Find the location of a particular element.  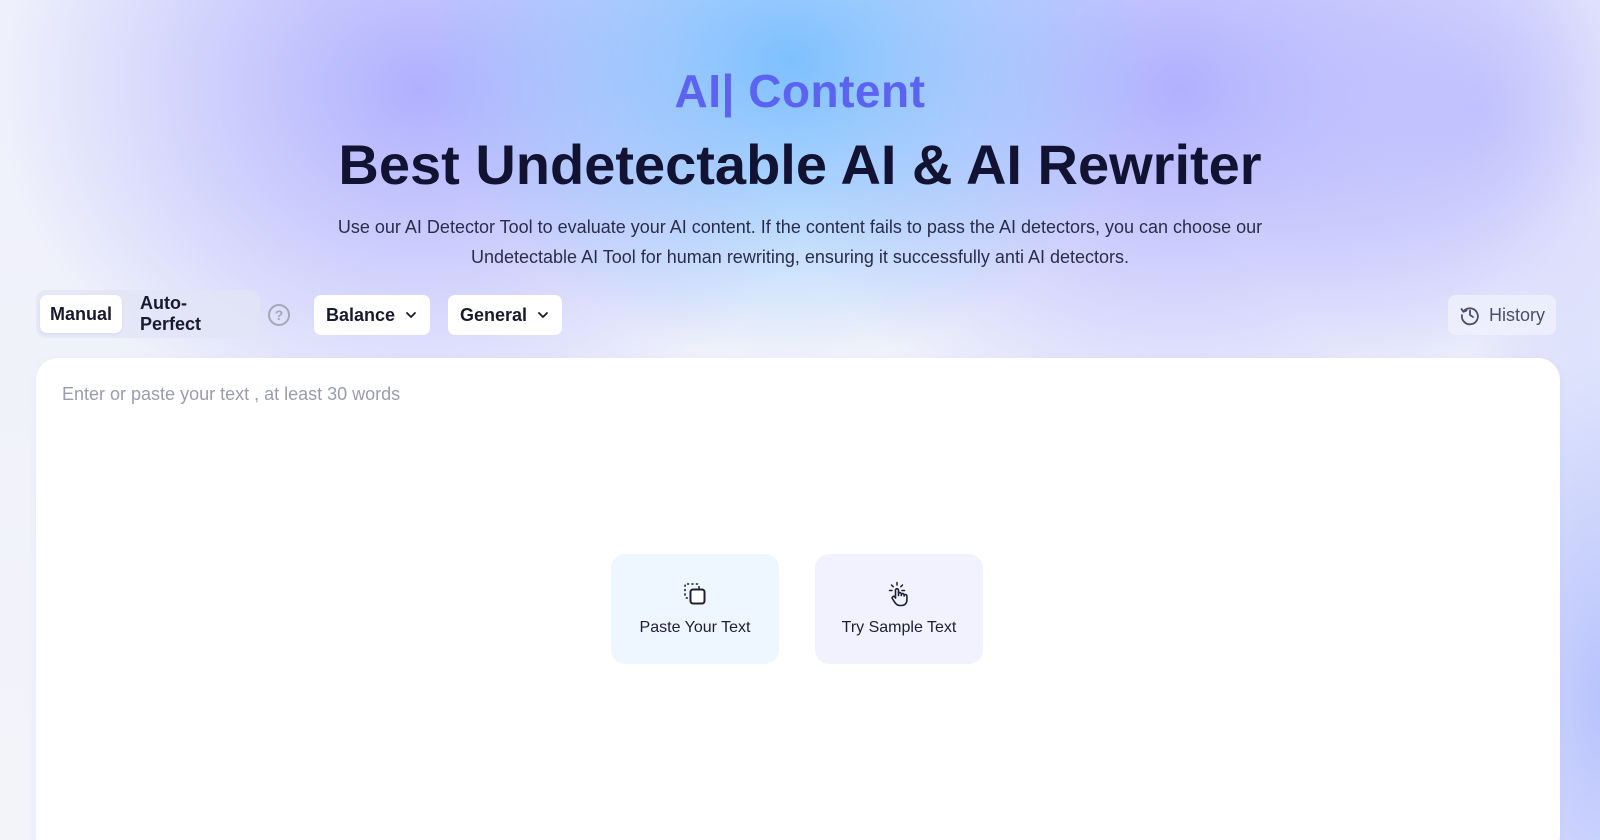

brand-logo-text: AI| Content is located at coordinates (800, 91).